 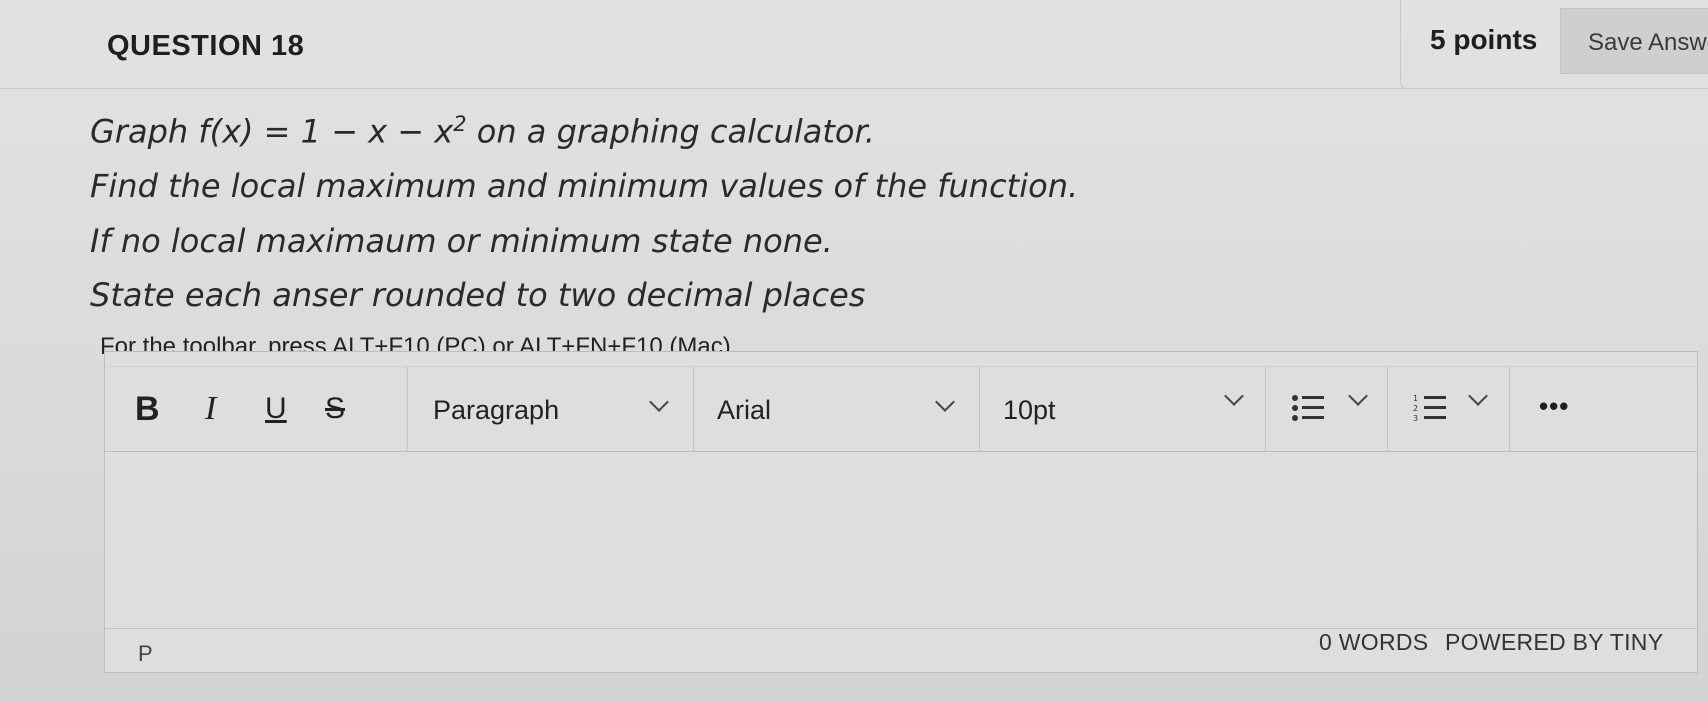 I want to click on powered-by-link: POWERED BY TINY, so click(x=1554, y=642).